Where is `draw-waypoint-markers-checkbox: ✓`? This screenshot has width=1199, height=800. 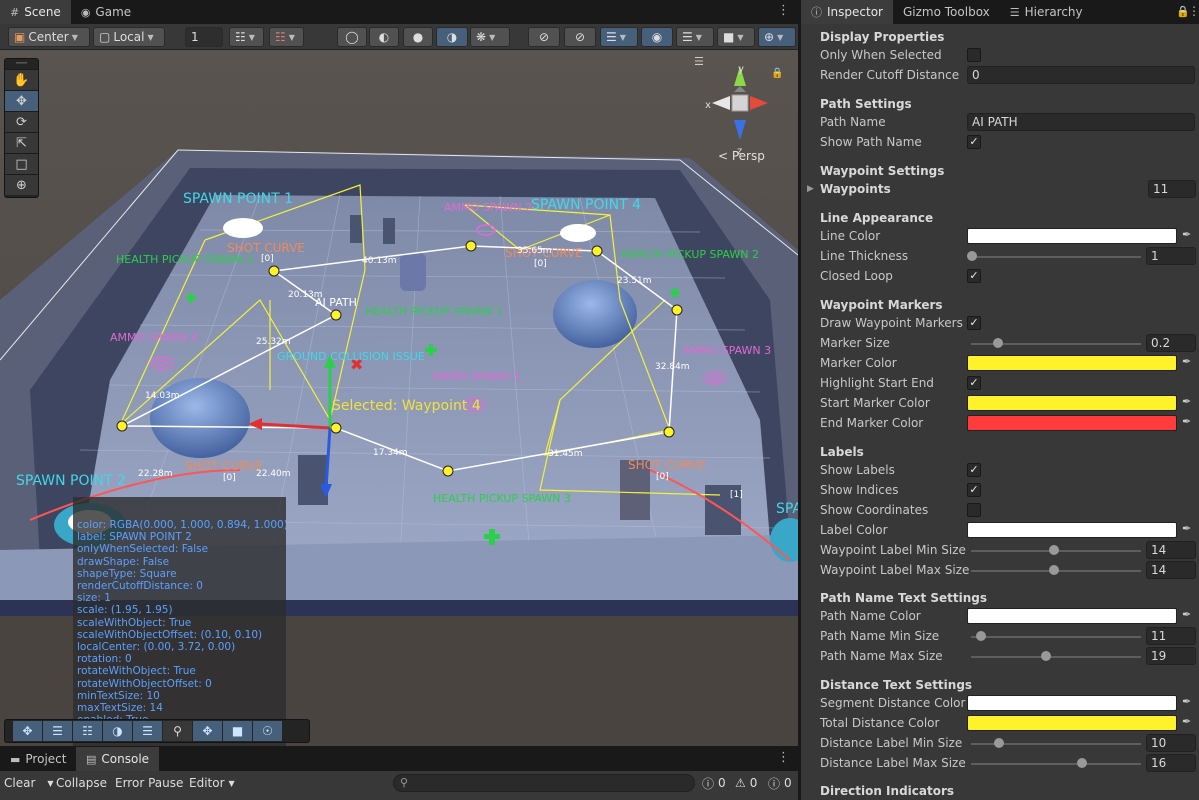 draw-waypoint-markers-checkbox: ✓ is located at coordinates (974, 323).